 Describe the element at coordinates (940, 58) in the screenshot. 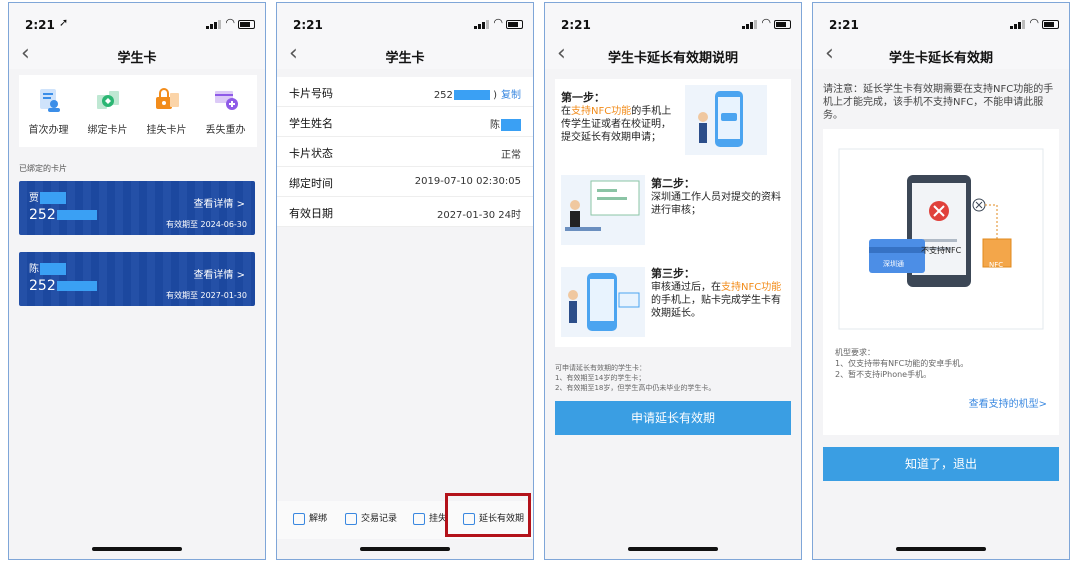

I see `page-title: 学生卡延长有效期` at that location.